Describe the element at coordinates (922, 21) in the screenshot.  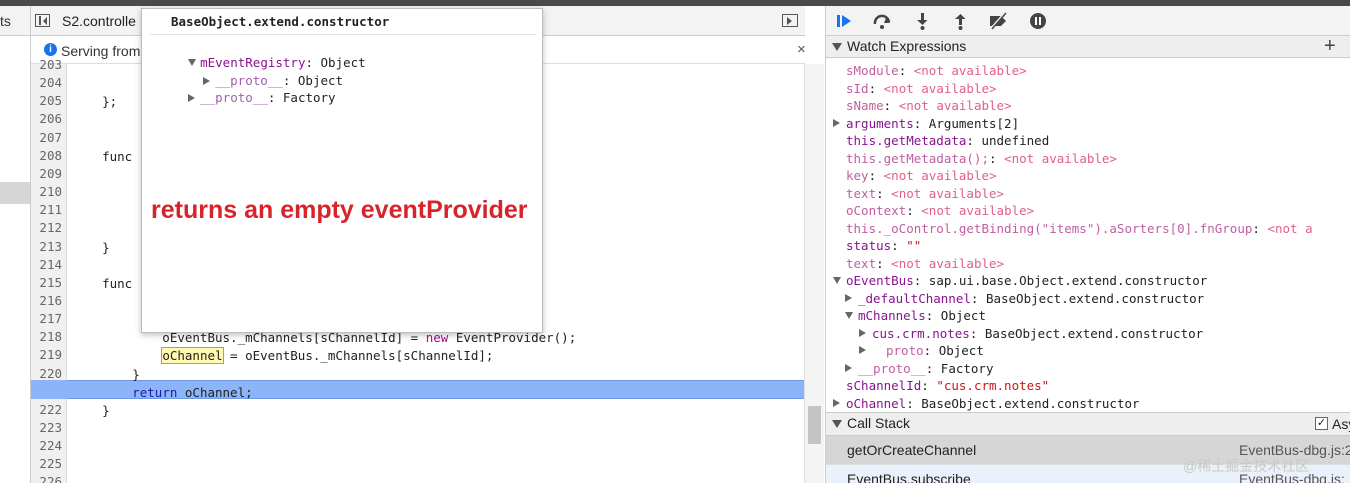
I see `step-into-icon` at that location.